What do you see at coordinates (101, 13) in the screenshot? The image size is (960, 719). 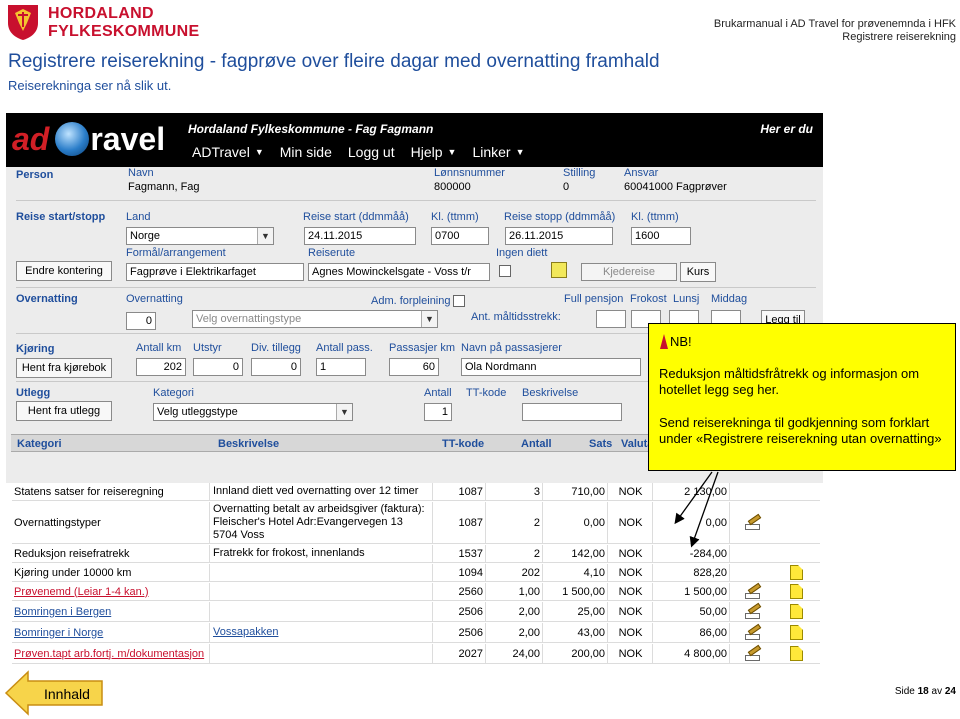 I see `logo-line-1: HORDALAND` at bounding box center [101, 13].